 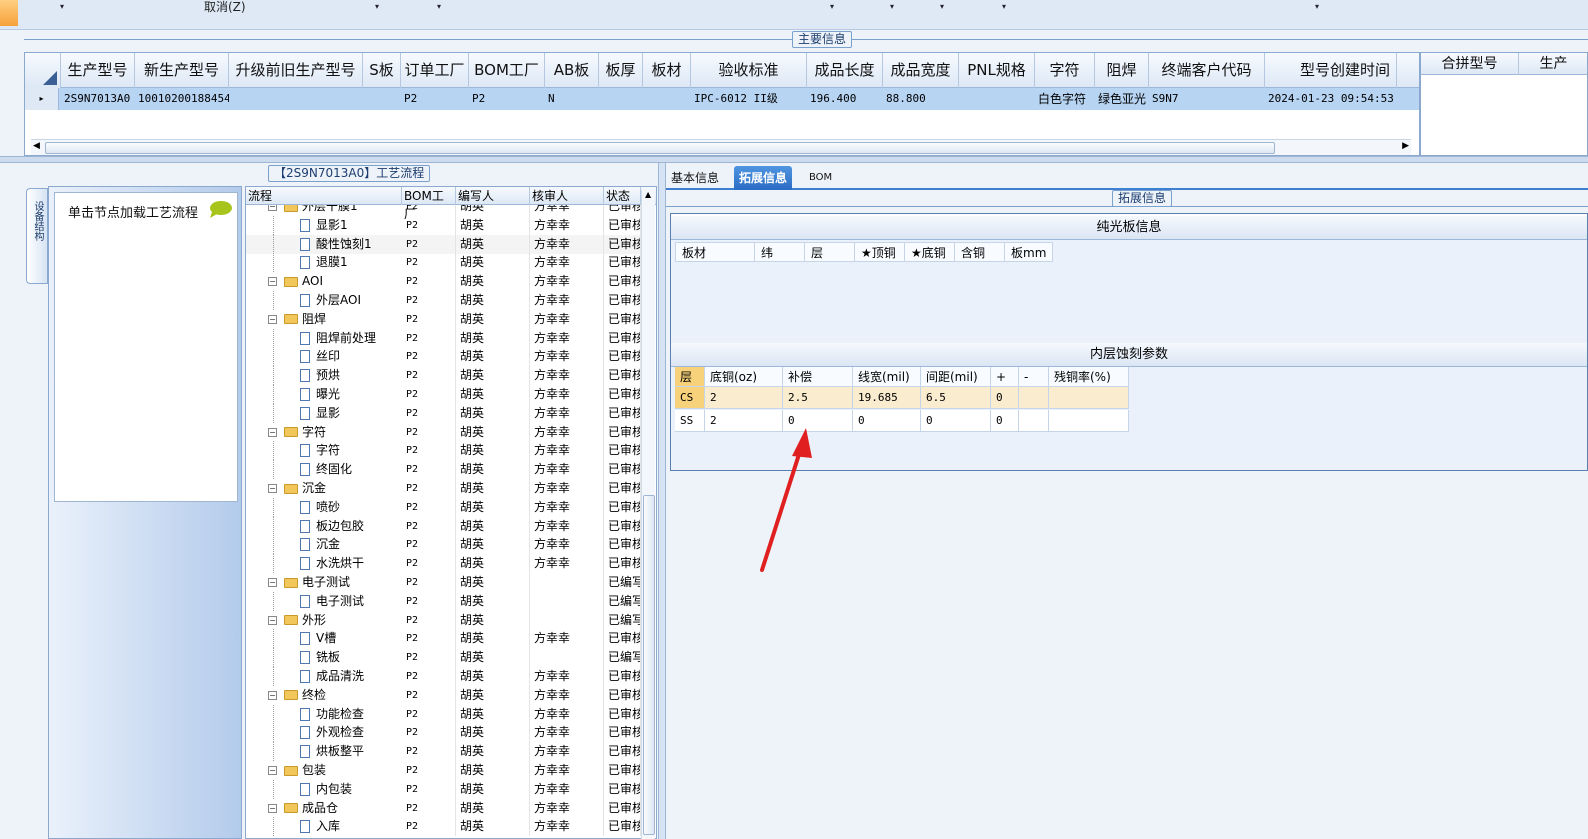 What do you see at coordinates (332, 676) in the screenshot?
I see `tree-node: 成品清洗` at bounding box center [332, 676].